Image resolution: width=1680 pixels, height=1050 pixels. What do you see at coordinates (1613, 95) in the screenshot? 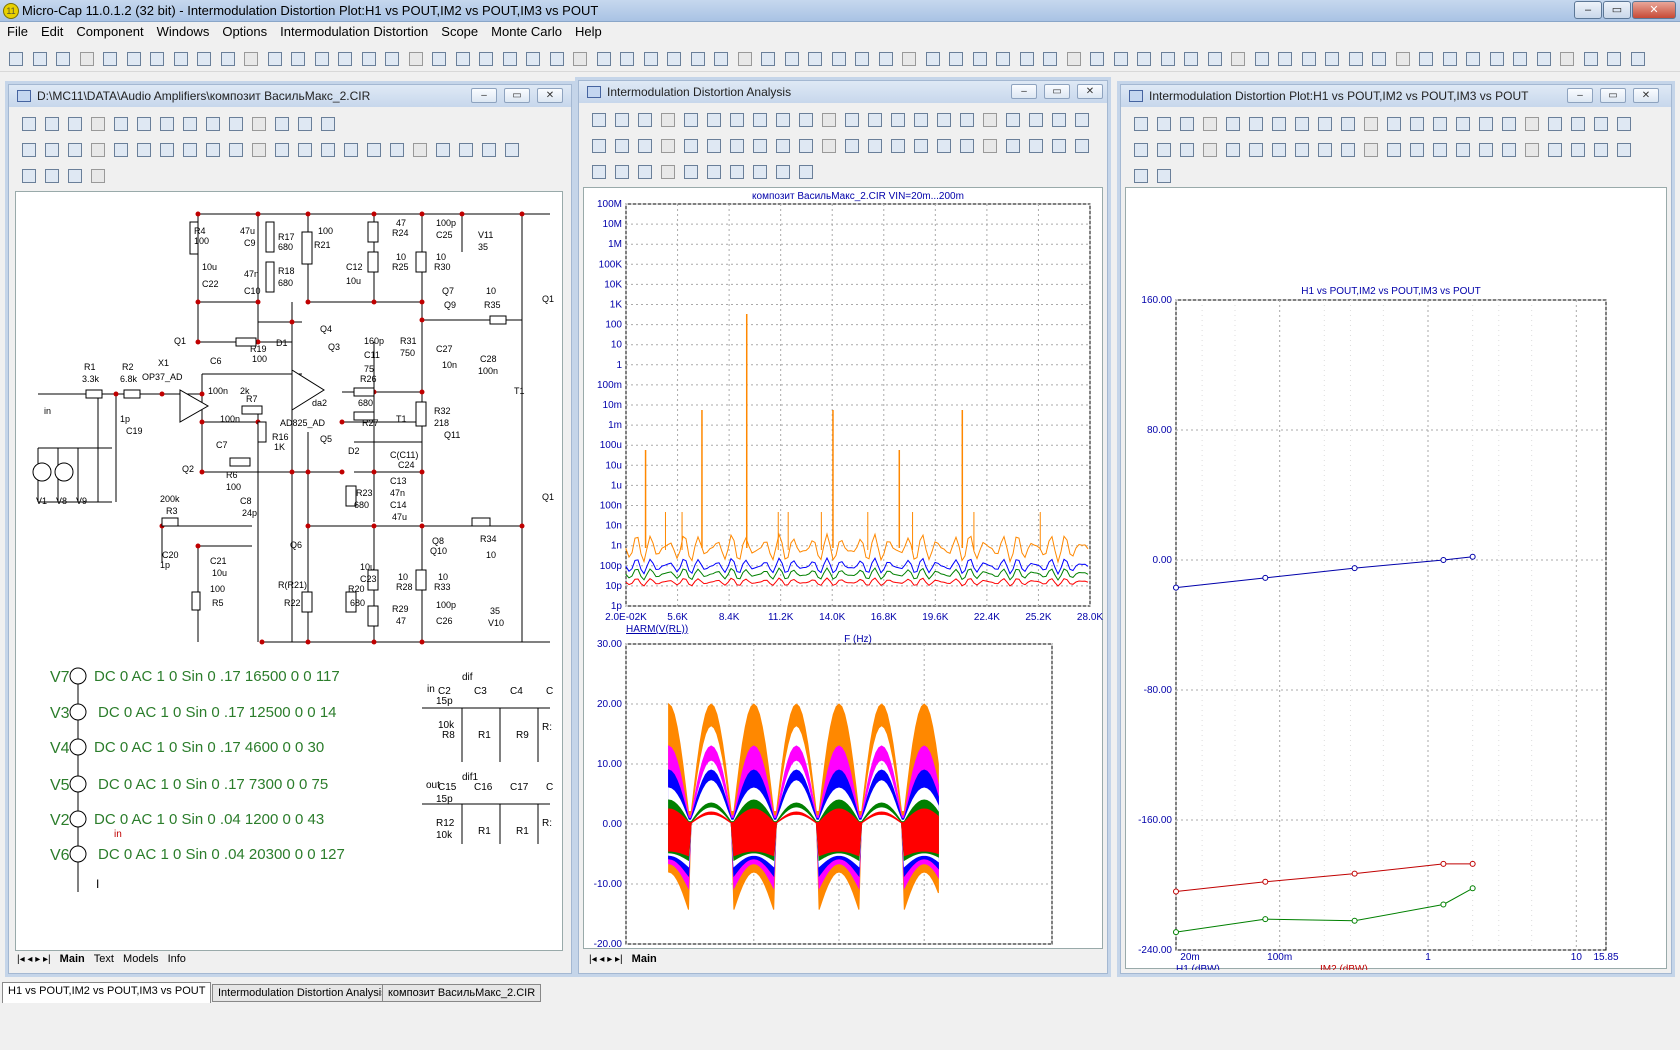
I see `imd-maximize-button: ▭` at bounding box center [1613, 95].